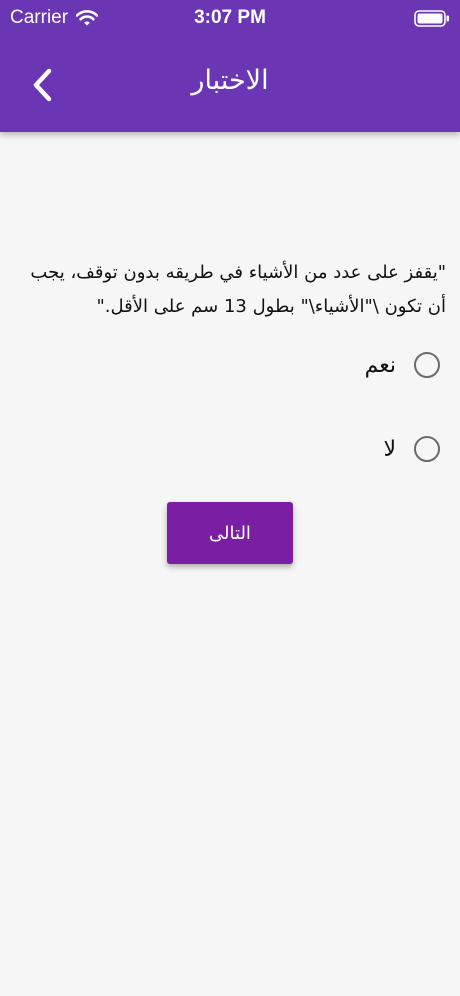 The width and height of the screenshot is (460, 996). I want to click on battery-icon, so click(431, 18).